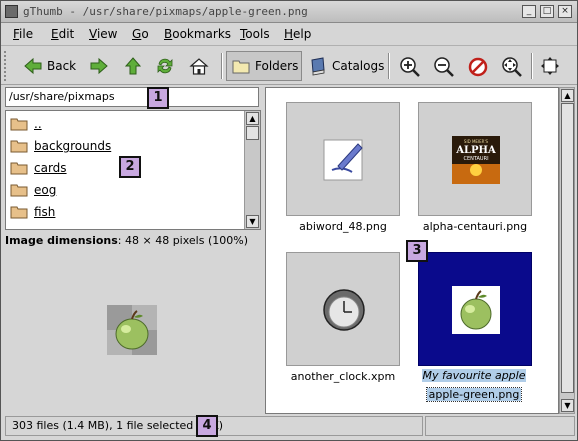  Describe the element at coordinates (33, 190) in the screenshot. I see `list-item: eog` at that location.